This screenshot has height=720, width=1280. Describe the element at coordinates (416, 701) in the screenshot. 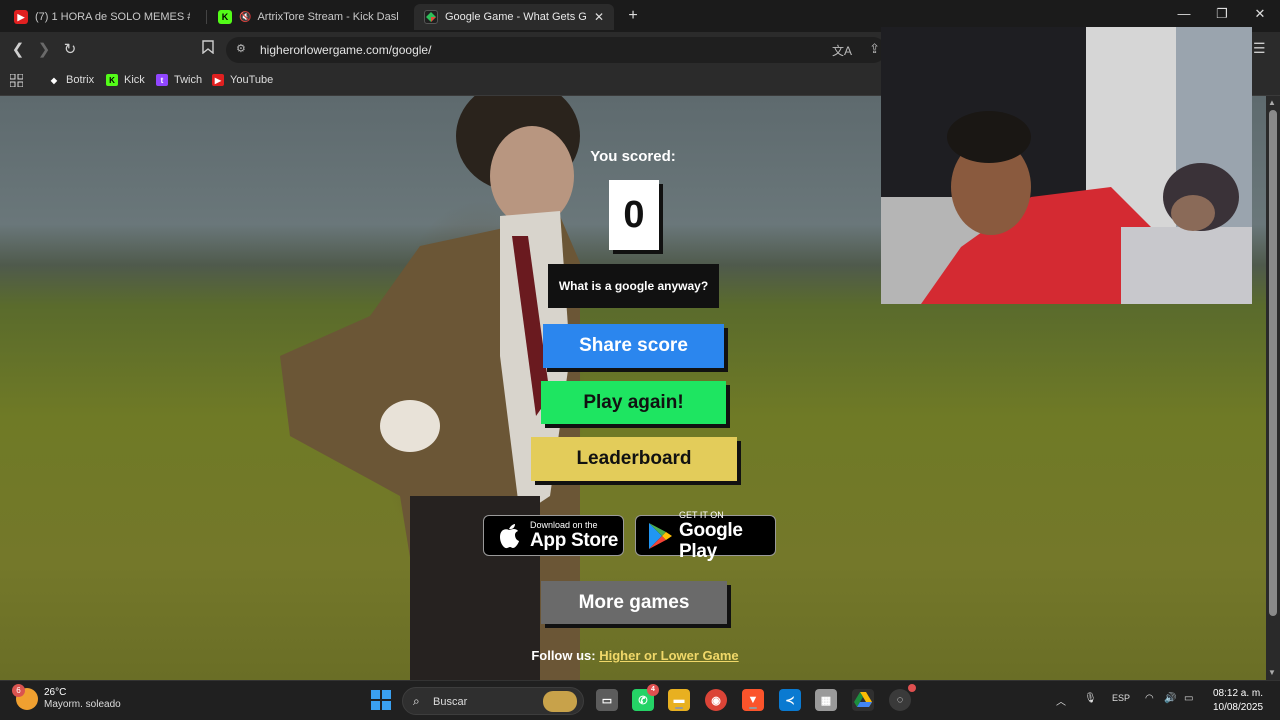

I see `search-icon: ⌕` at that location.